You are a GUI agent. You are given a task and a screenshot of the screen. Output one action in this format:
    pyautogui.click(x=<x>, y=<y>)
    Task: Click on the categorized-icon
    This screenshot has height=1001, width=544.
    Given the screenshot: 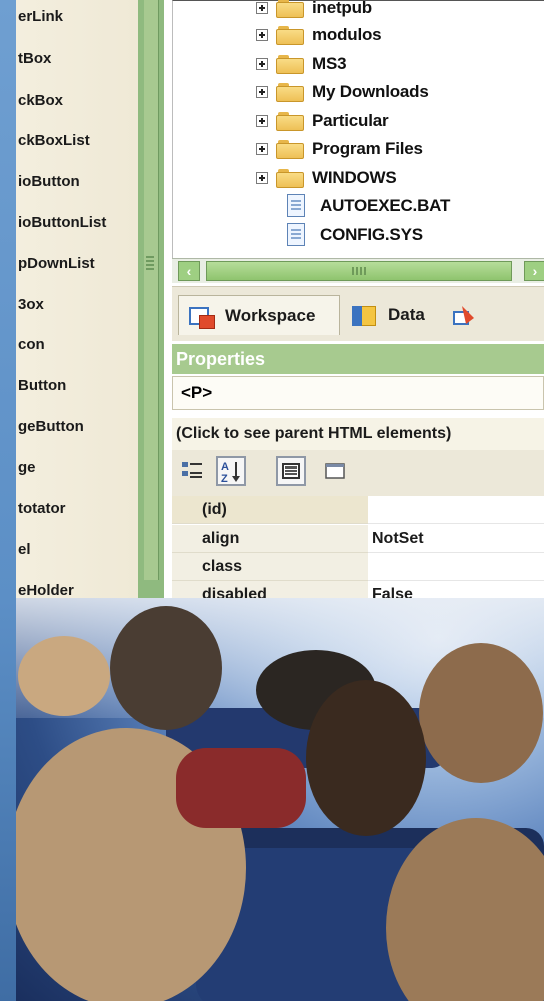 What is the action you would take?
    pyautogui.click(x=193, y=471)
    